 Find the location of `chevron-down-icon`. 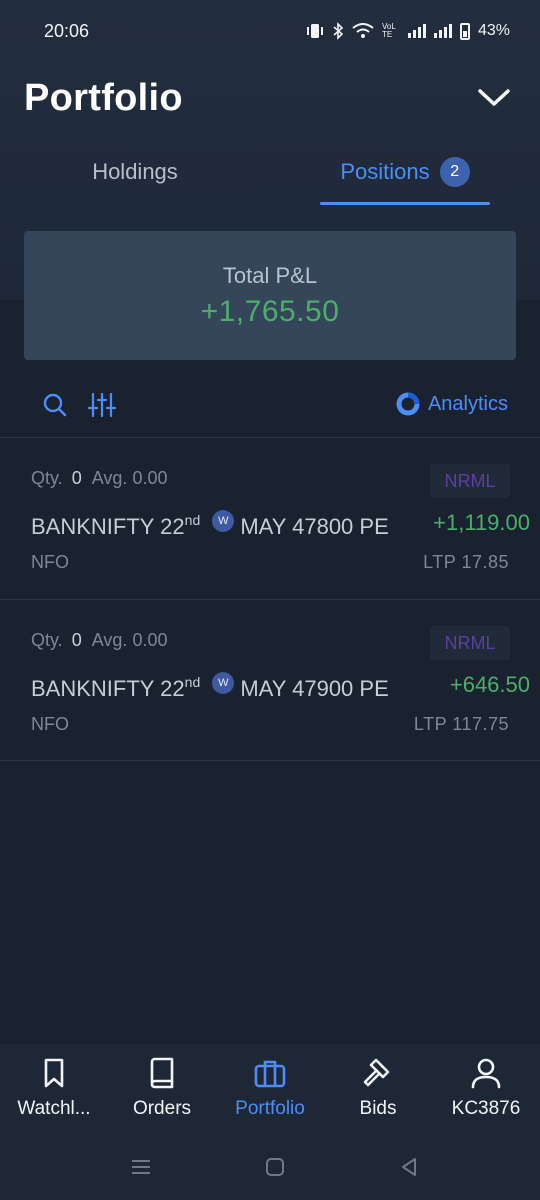

chevron-down-icon is located at coordinates (494, 98).